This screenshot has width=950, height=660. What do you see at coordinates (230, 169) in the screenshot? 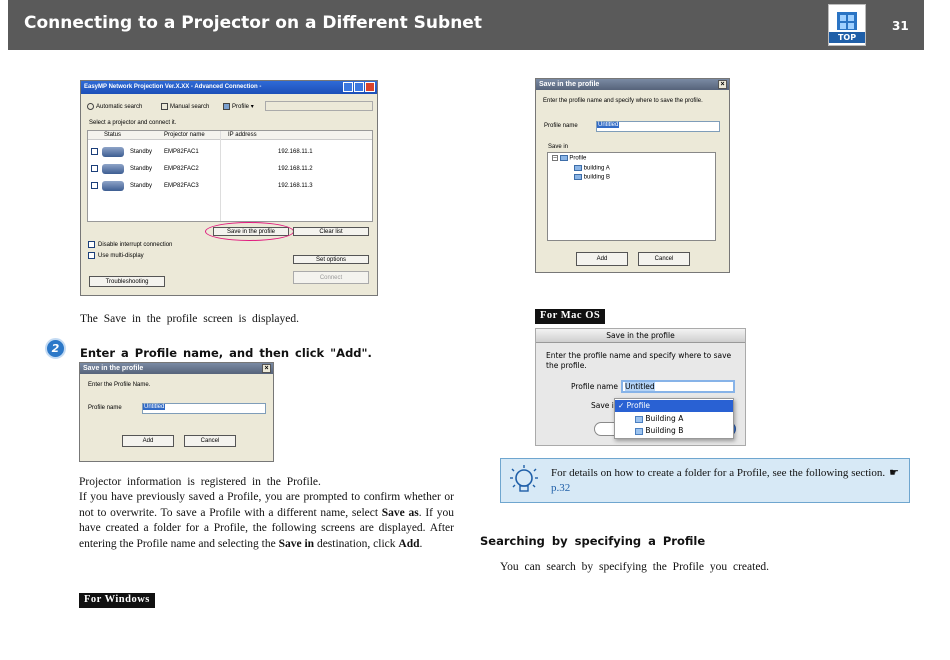
I see `table-row: Standby EMP82FAC2 192.168.11.2` at bounding box center [230, 169].